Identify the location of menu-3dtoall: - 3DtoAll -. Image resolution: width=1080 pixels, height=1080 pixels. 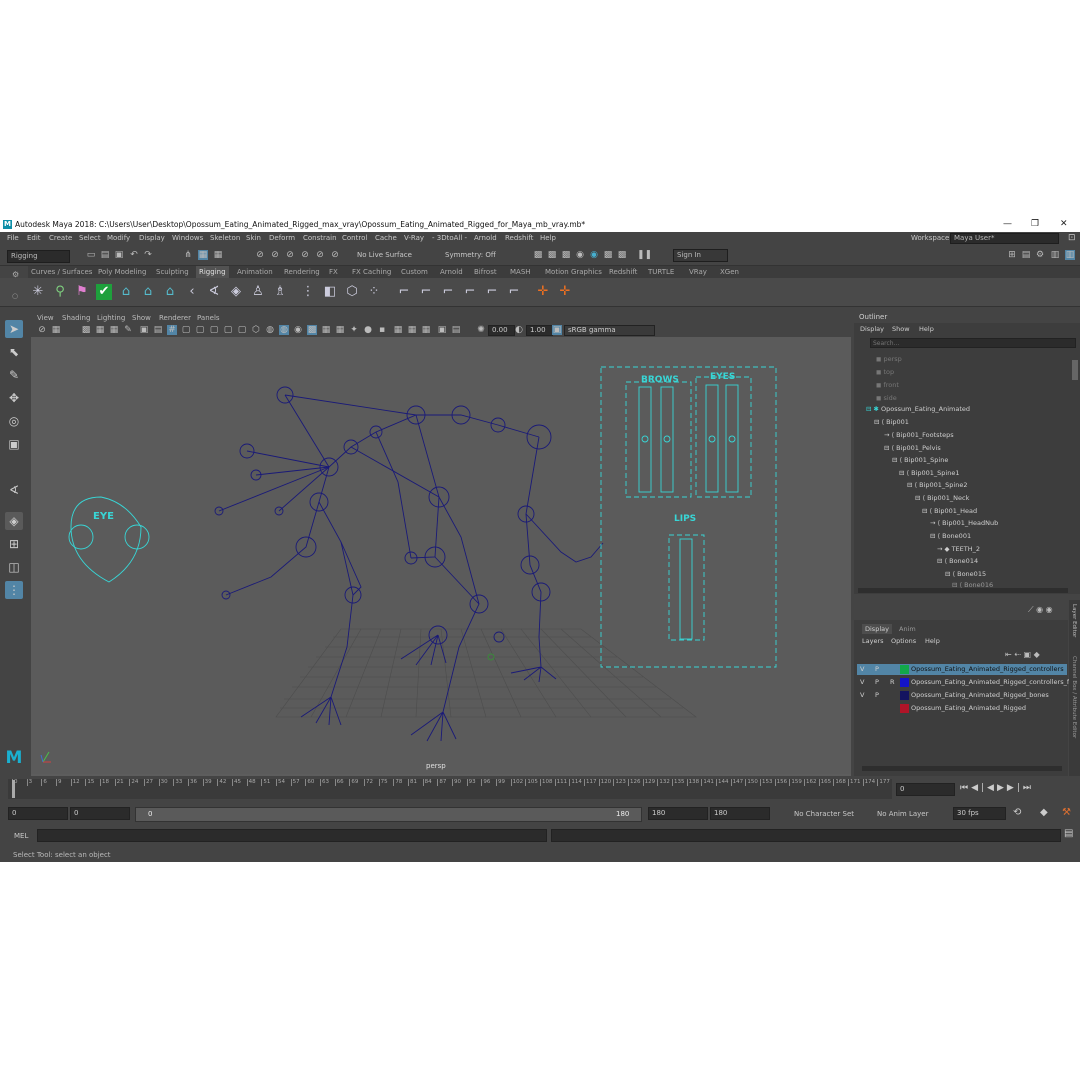
(449, 238).